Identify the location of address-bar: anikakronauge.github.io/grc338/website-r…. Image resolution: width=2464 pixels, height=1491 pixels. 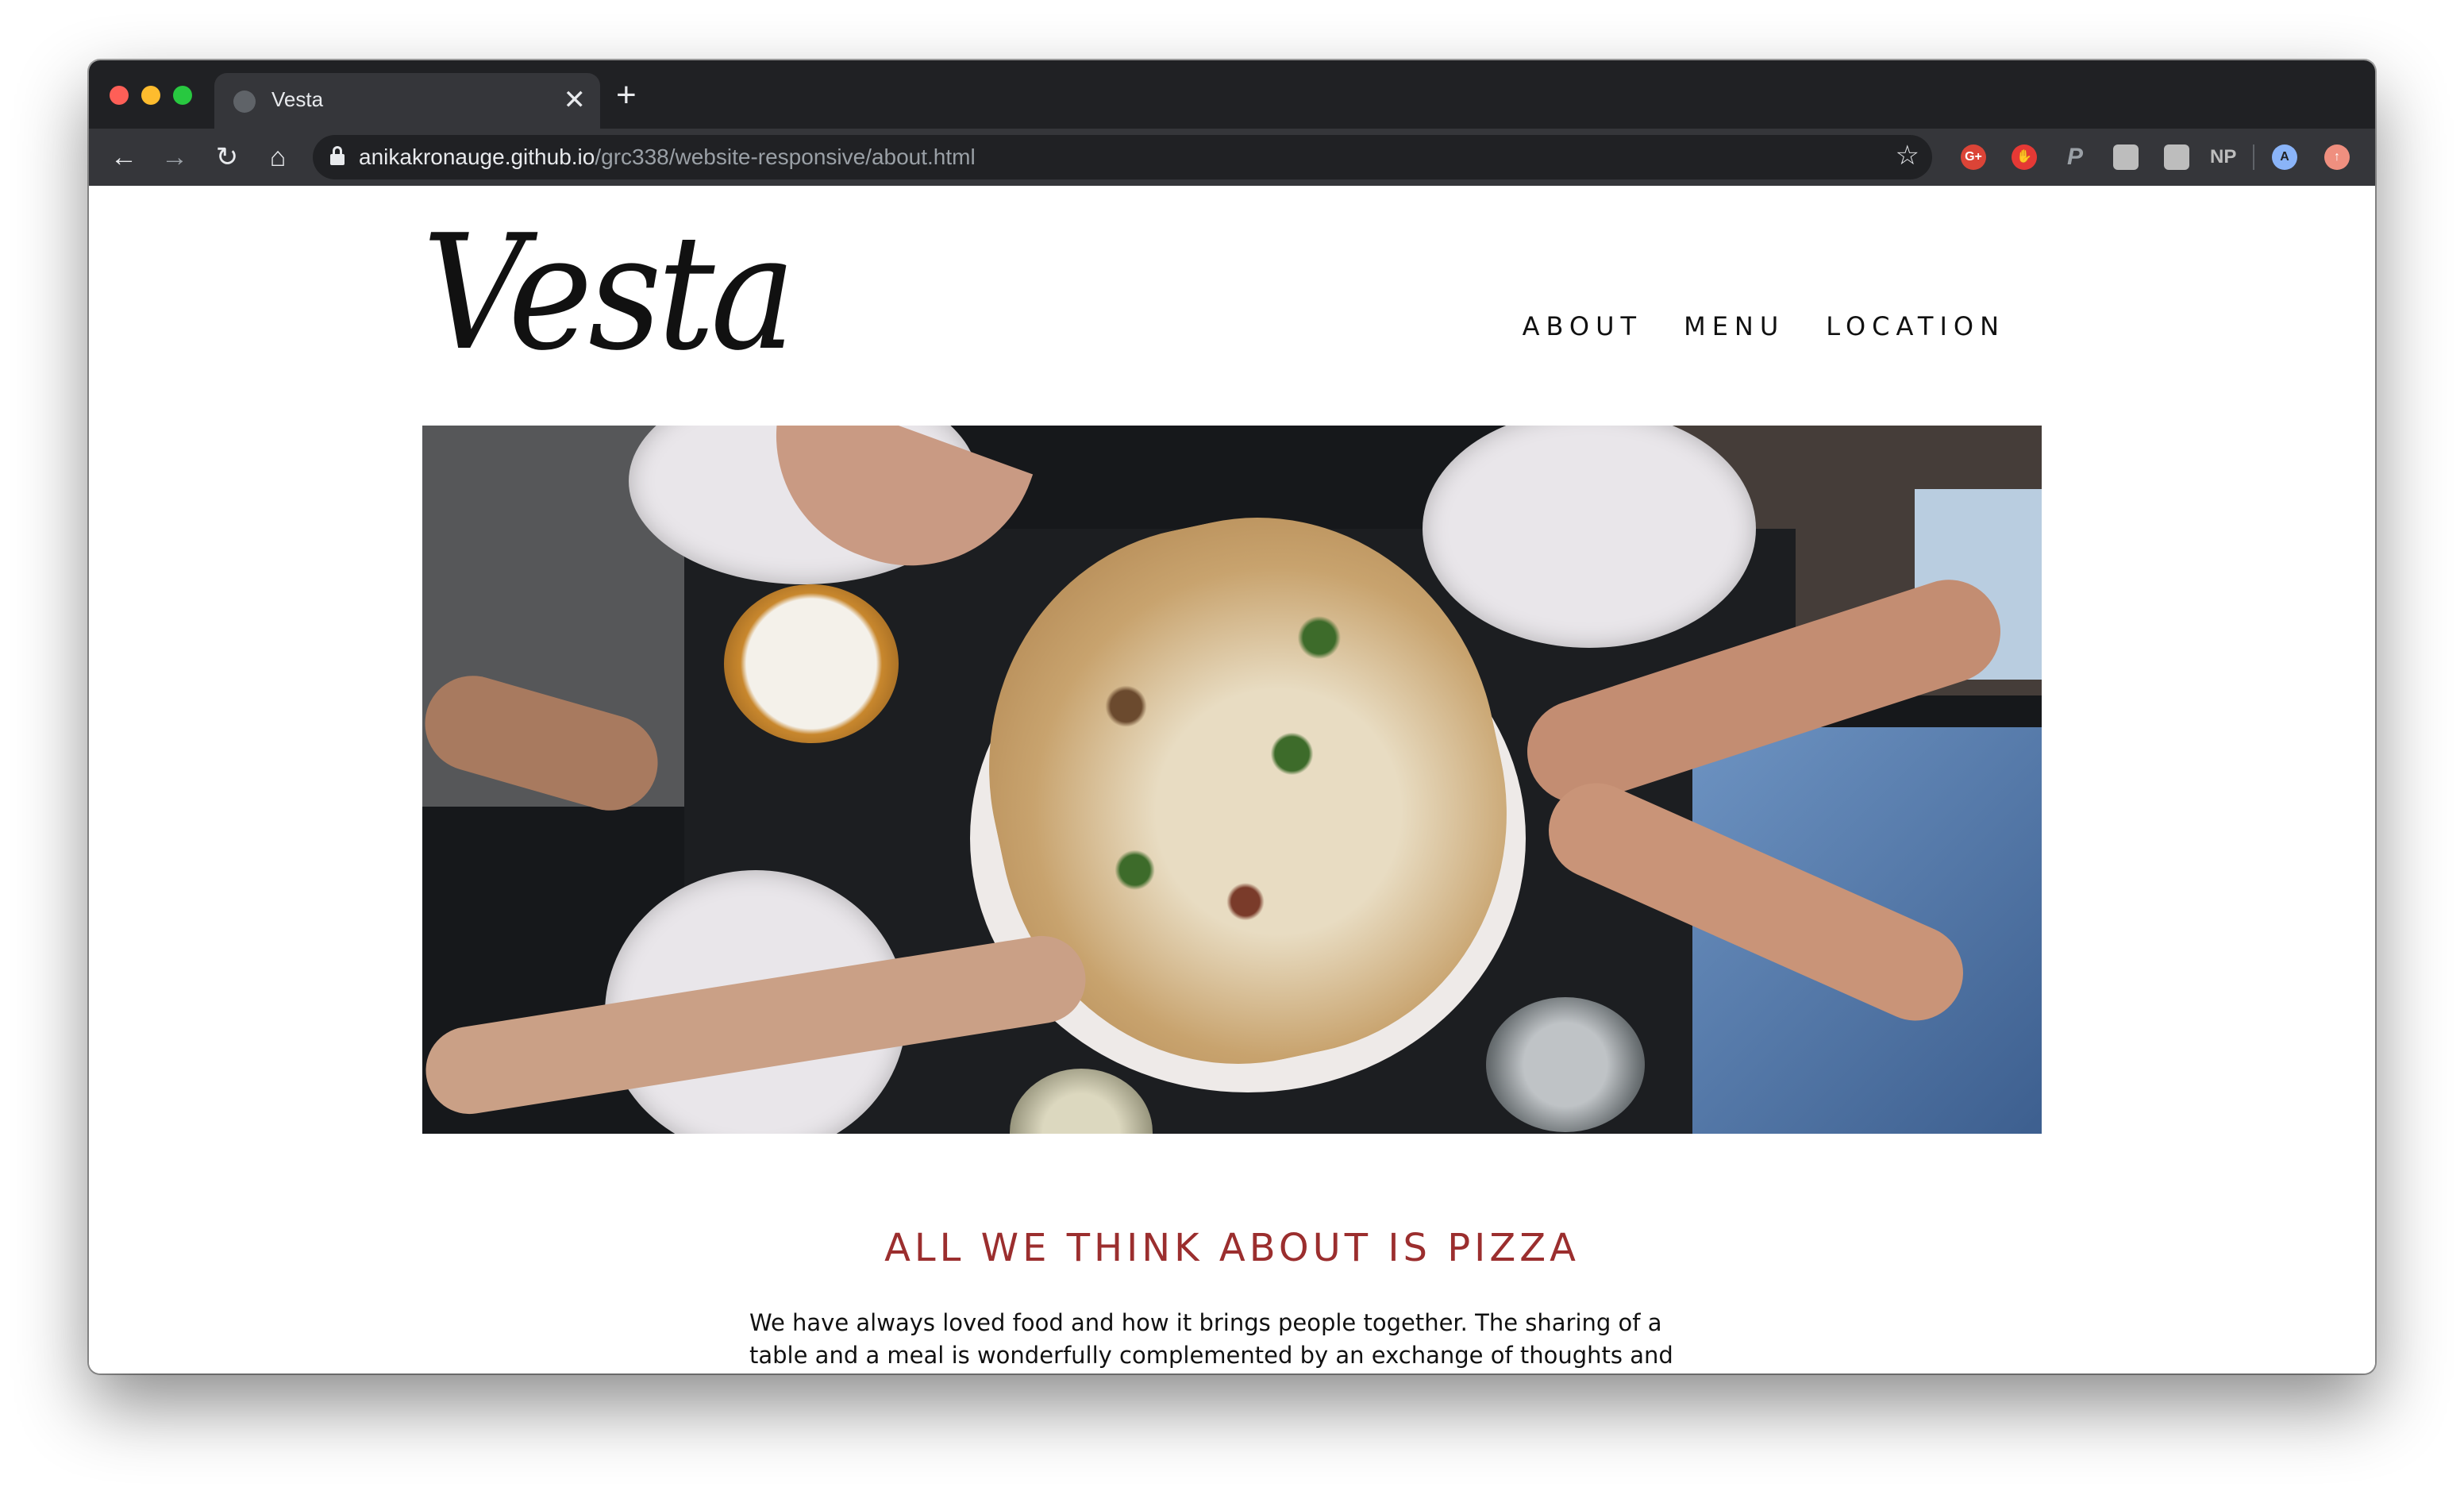
(1122, 157).